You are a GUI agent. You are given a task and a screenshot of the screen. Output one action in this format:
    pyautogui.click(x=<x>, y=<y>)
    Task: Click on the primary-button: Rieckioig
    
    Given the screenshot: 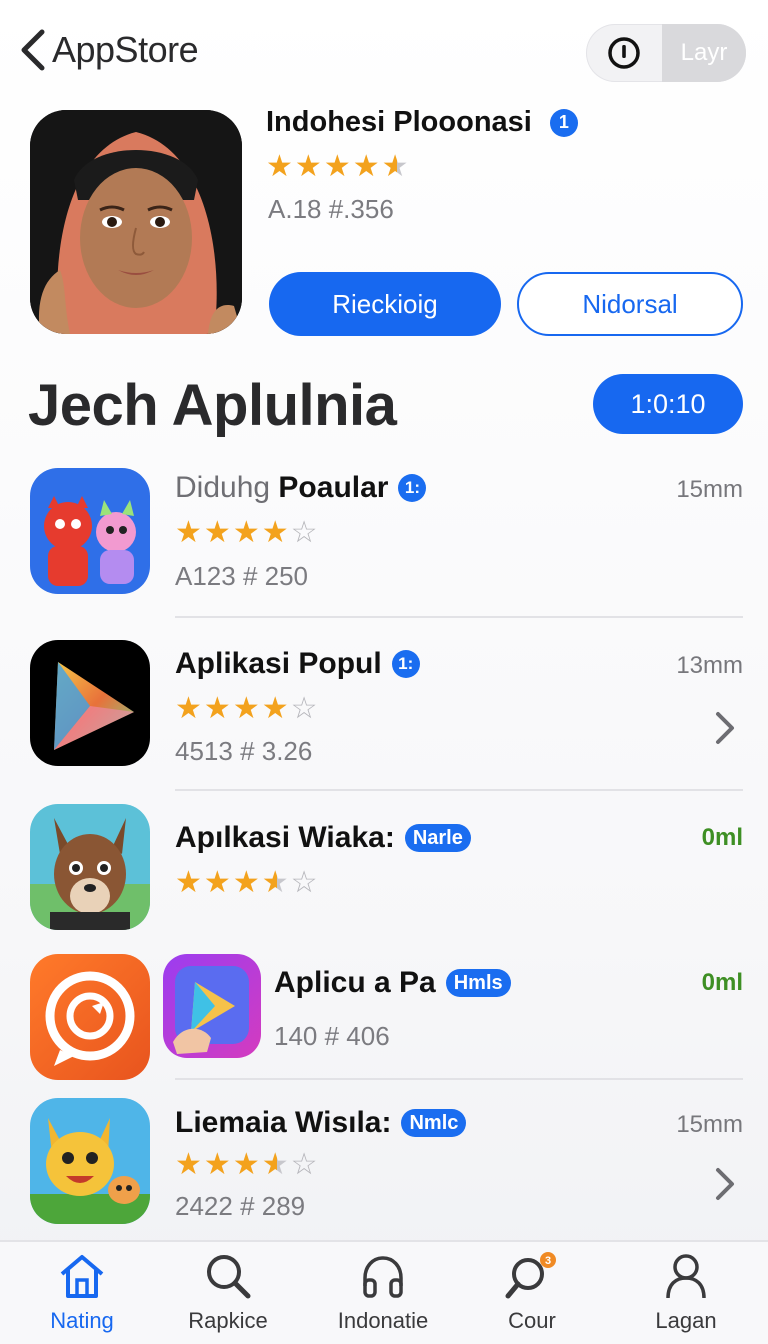 What is the action you would take?
    pyautogui.click(x=385, y=304)
    